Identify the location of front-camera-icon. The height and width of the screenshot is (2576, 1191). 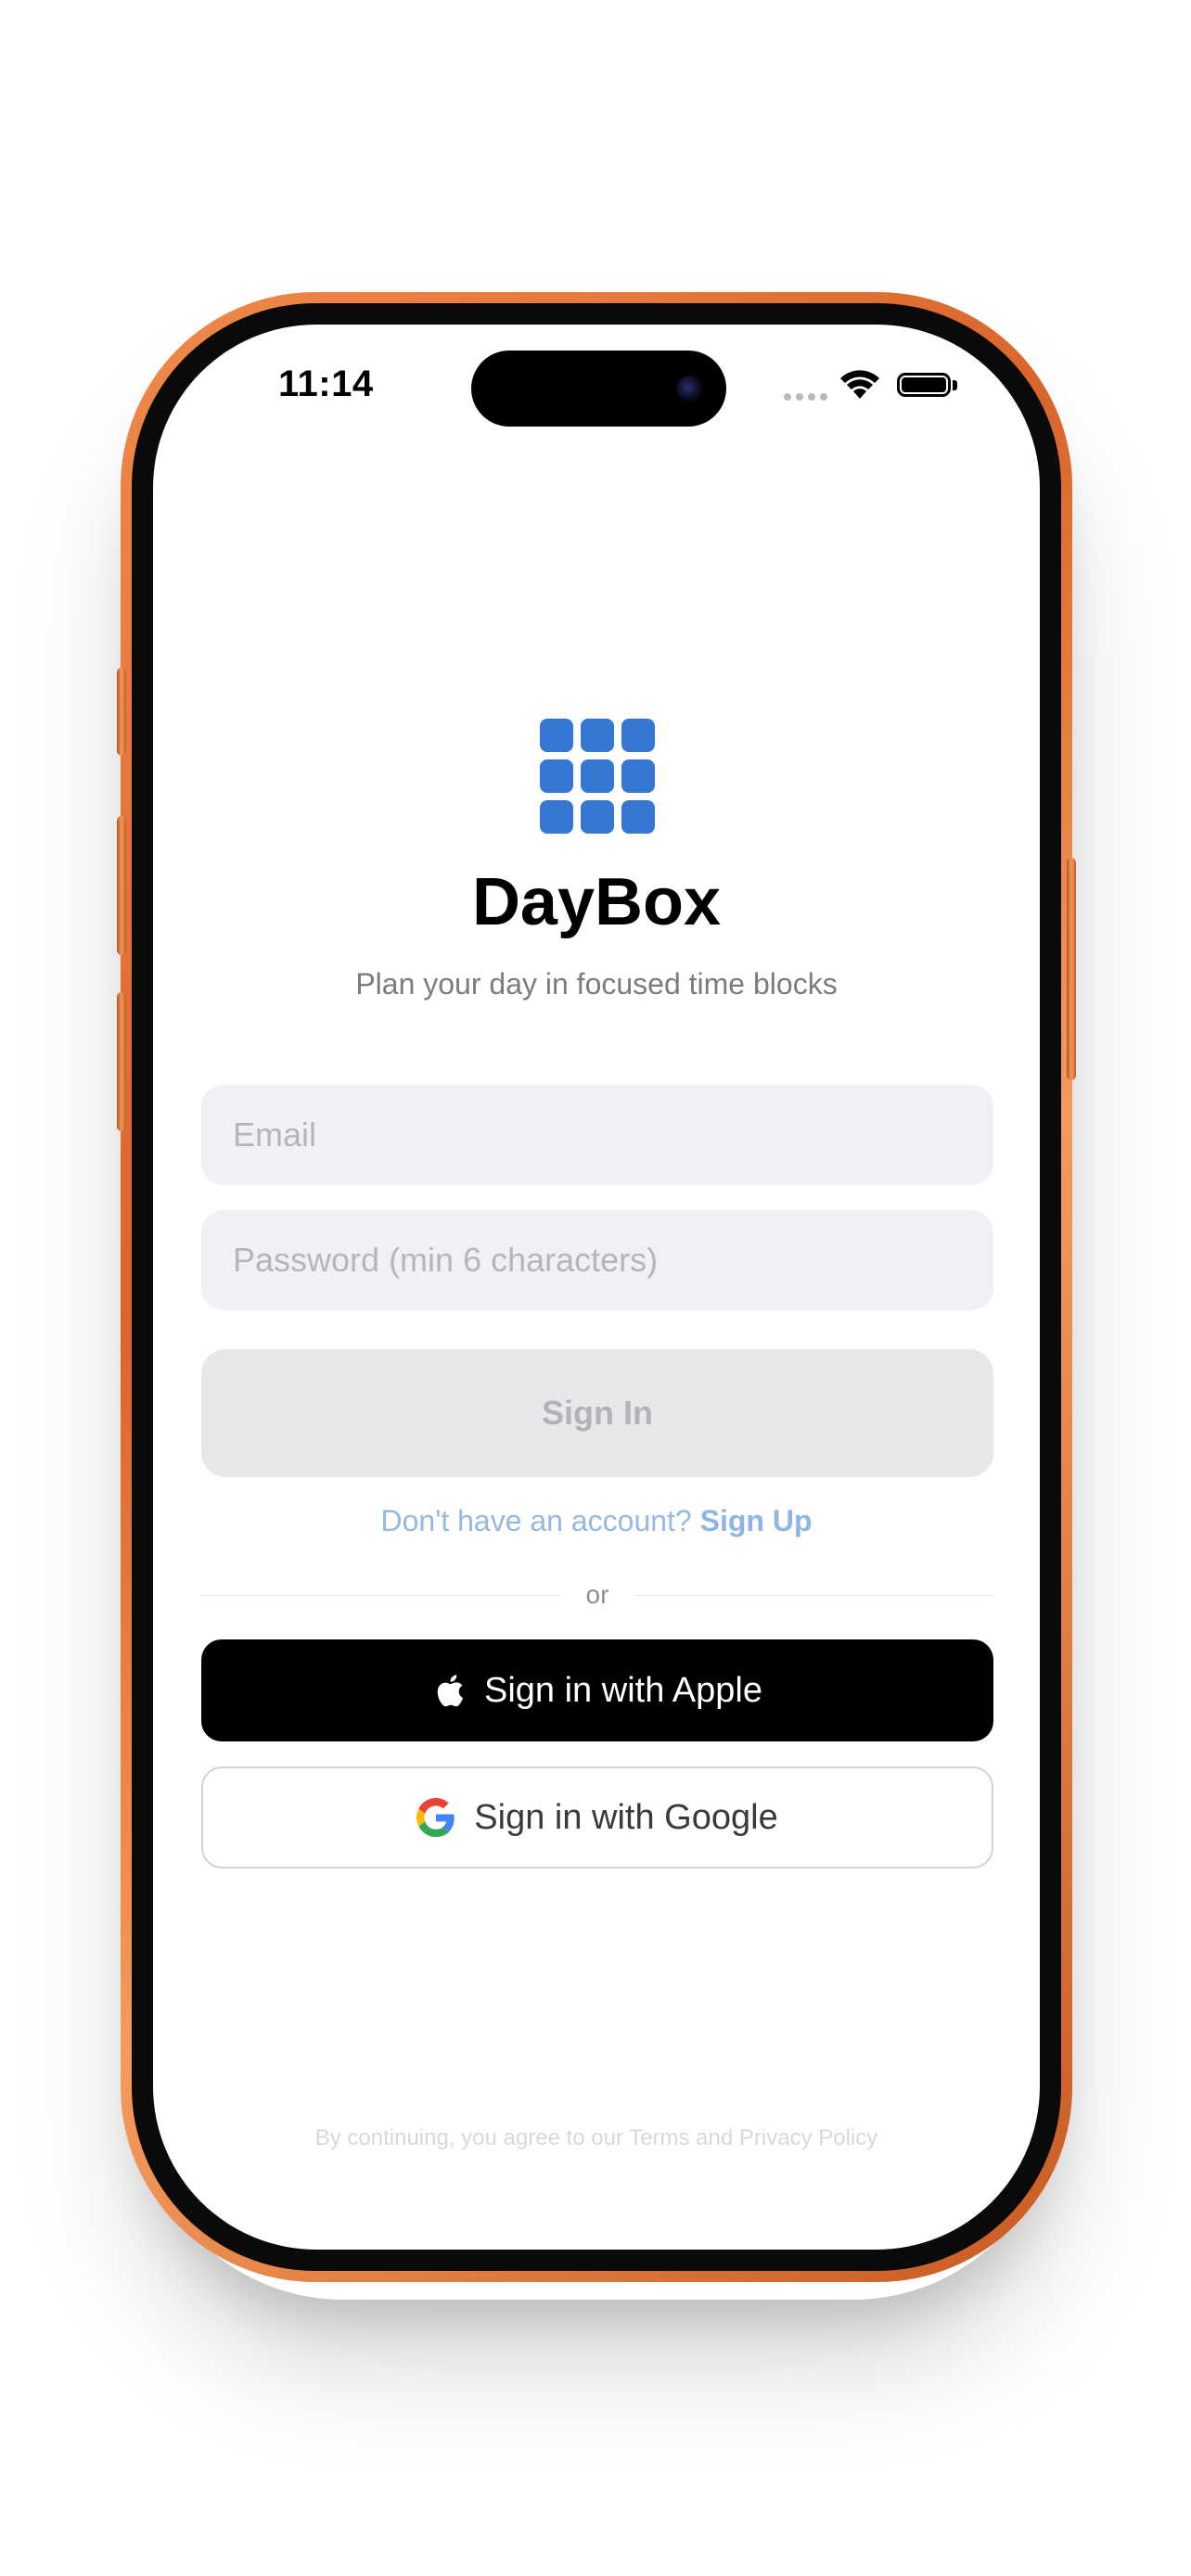
(689, 389).